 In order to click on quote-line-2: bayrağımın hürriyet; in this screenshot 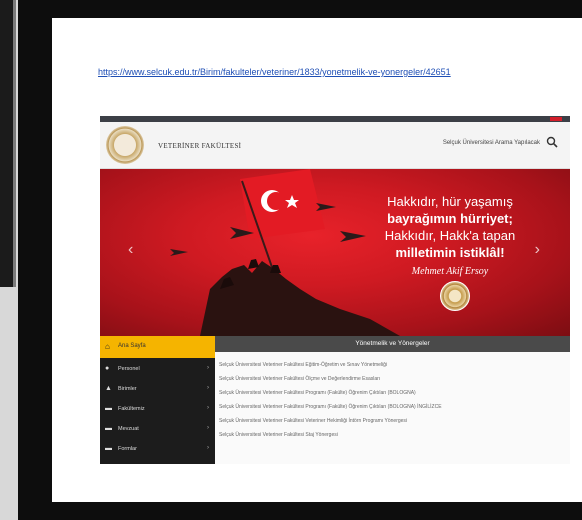, I will do `click(450, 218)`.